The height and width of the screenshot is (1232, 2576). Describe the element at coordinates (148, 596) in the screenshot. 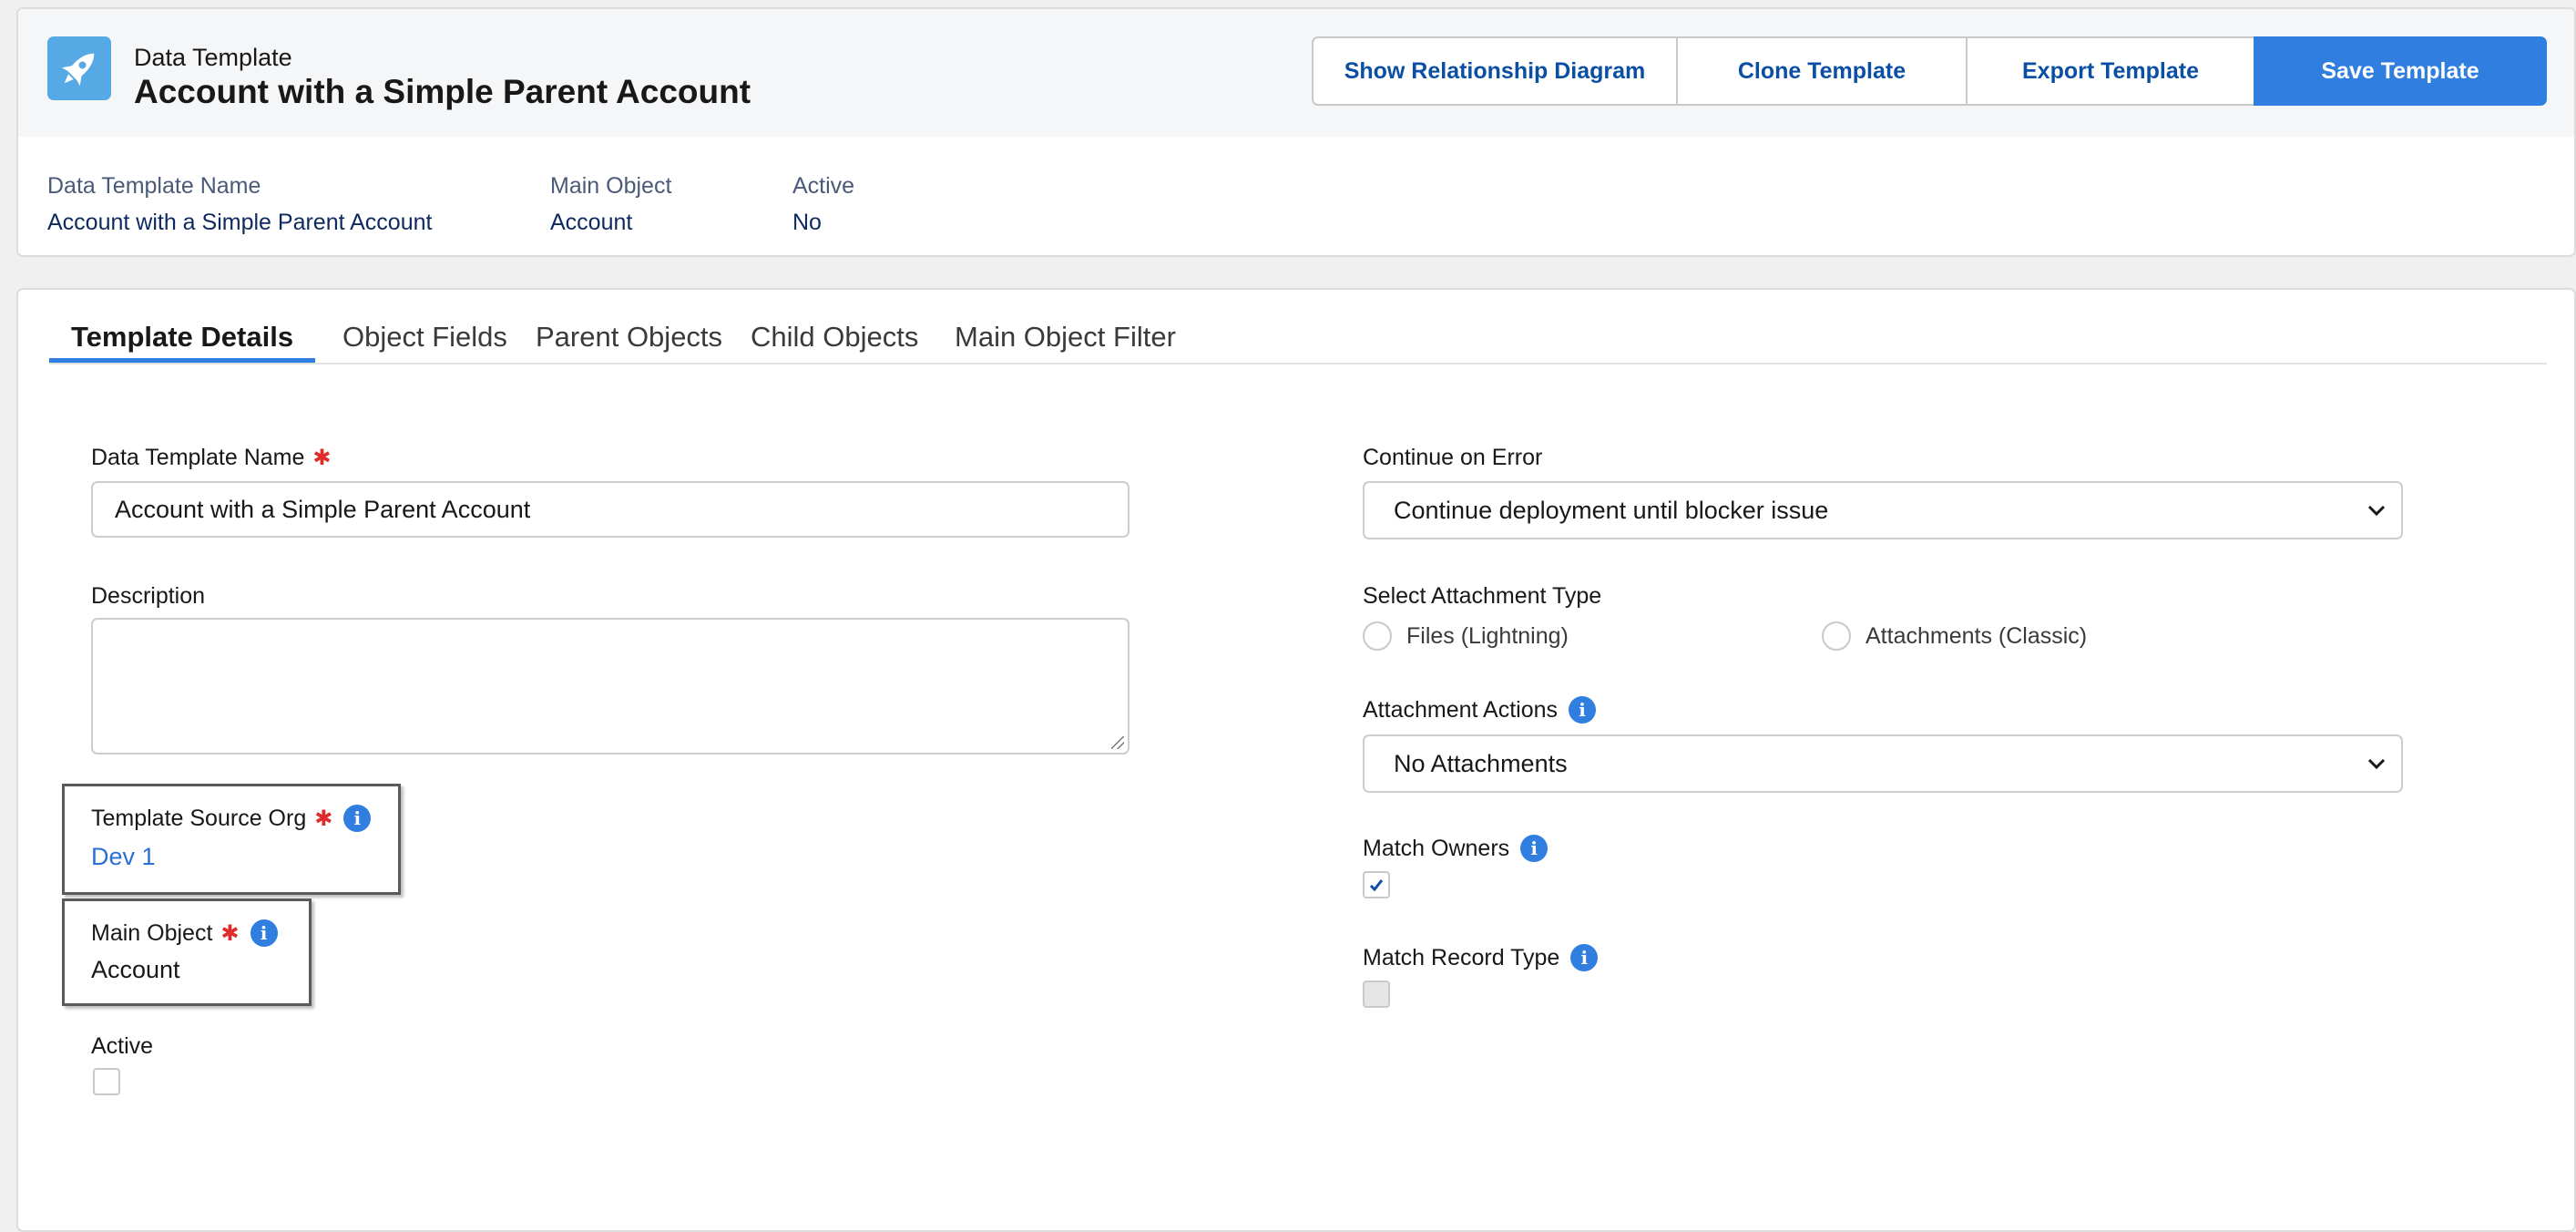

I see `description-label: Description` at that location.